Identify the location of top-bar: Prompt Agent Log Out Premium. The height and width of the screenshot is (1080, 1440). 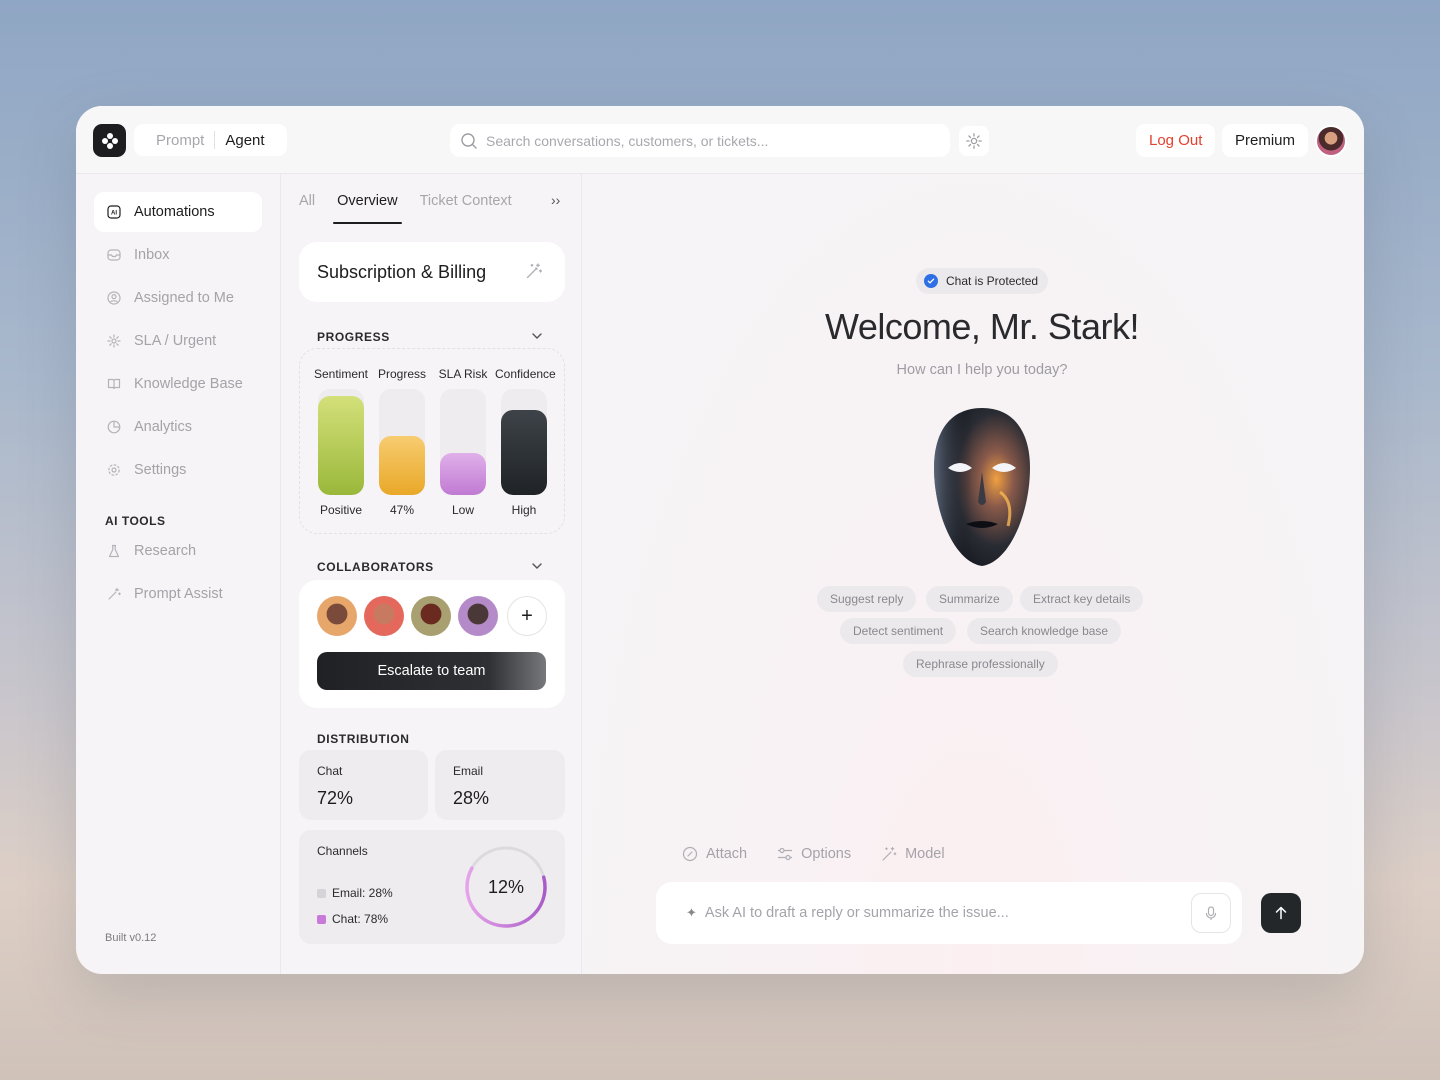
(720, 140).